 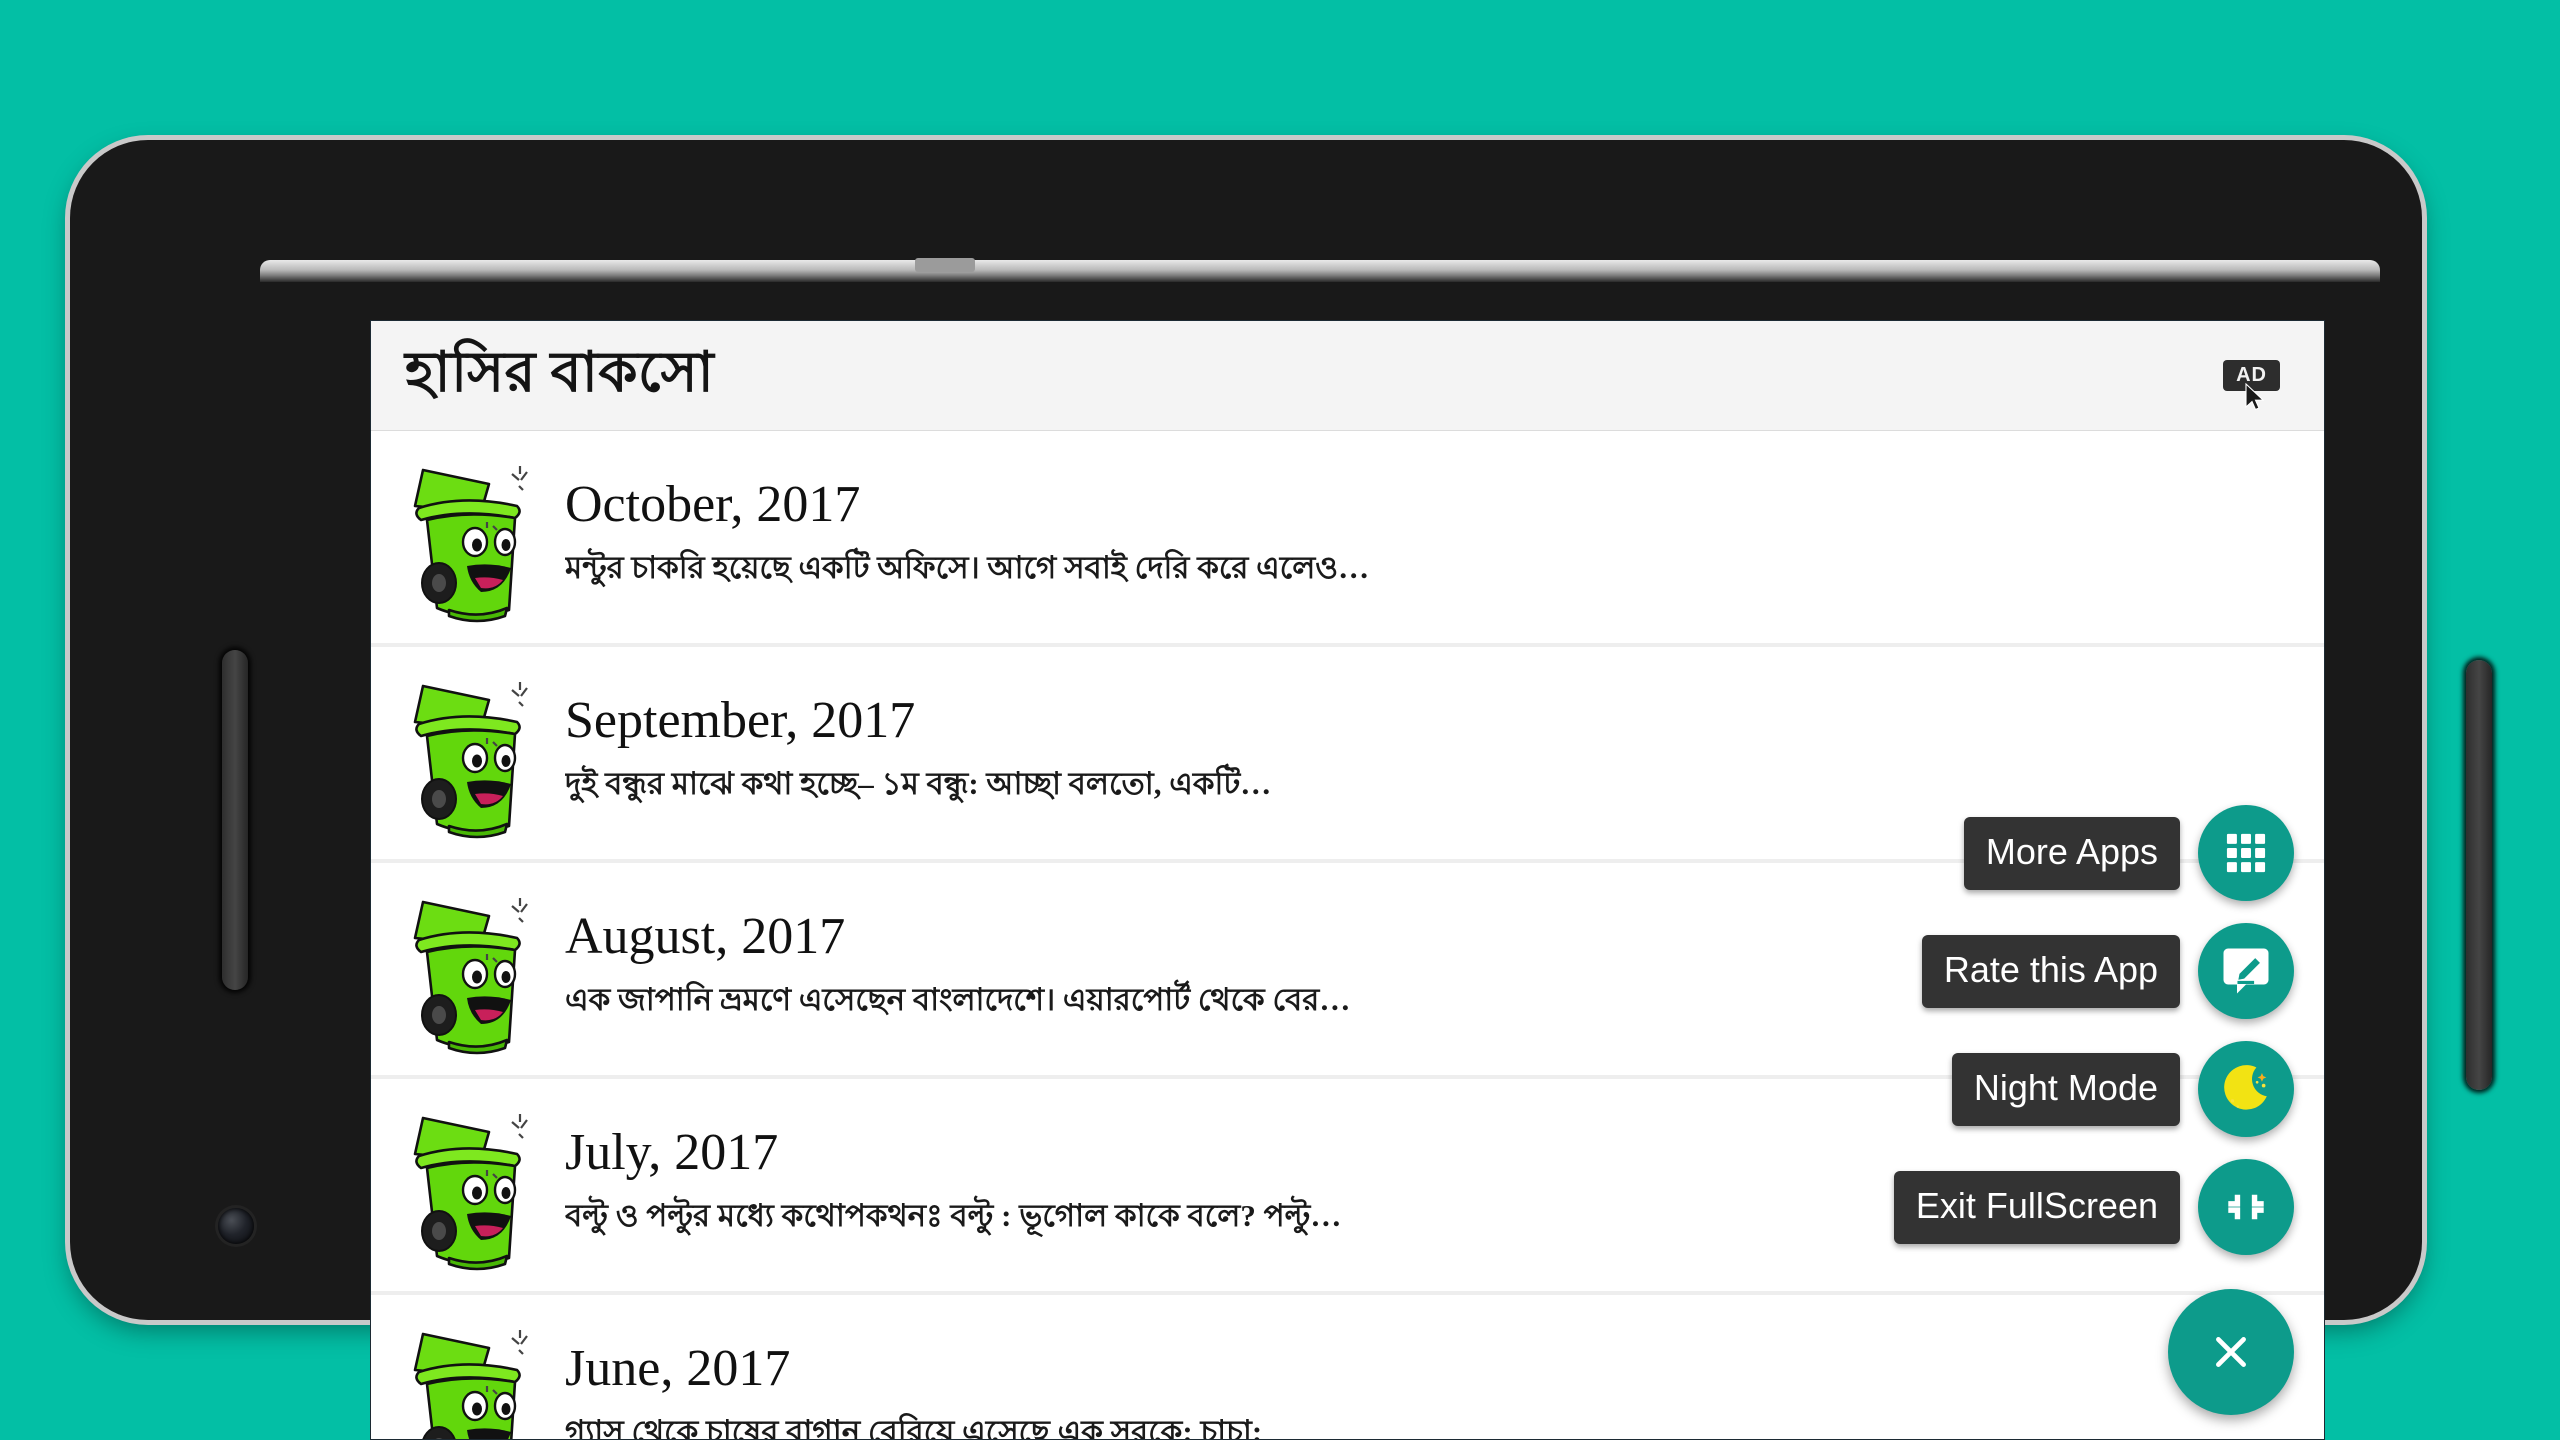 I want to click on app-bar: হাসির বাকসো AD, so click(x=1347, y=376).